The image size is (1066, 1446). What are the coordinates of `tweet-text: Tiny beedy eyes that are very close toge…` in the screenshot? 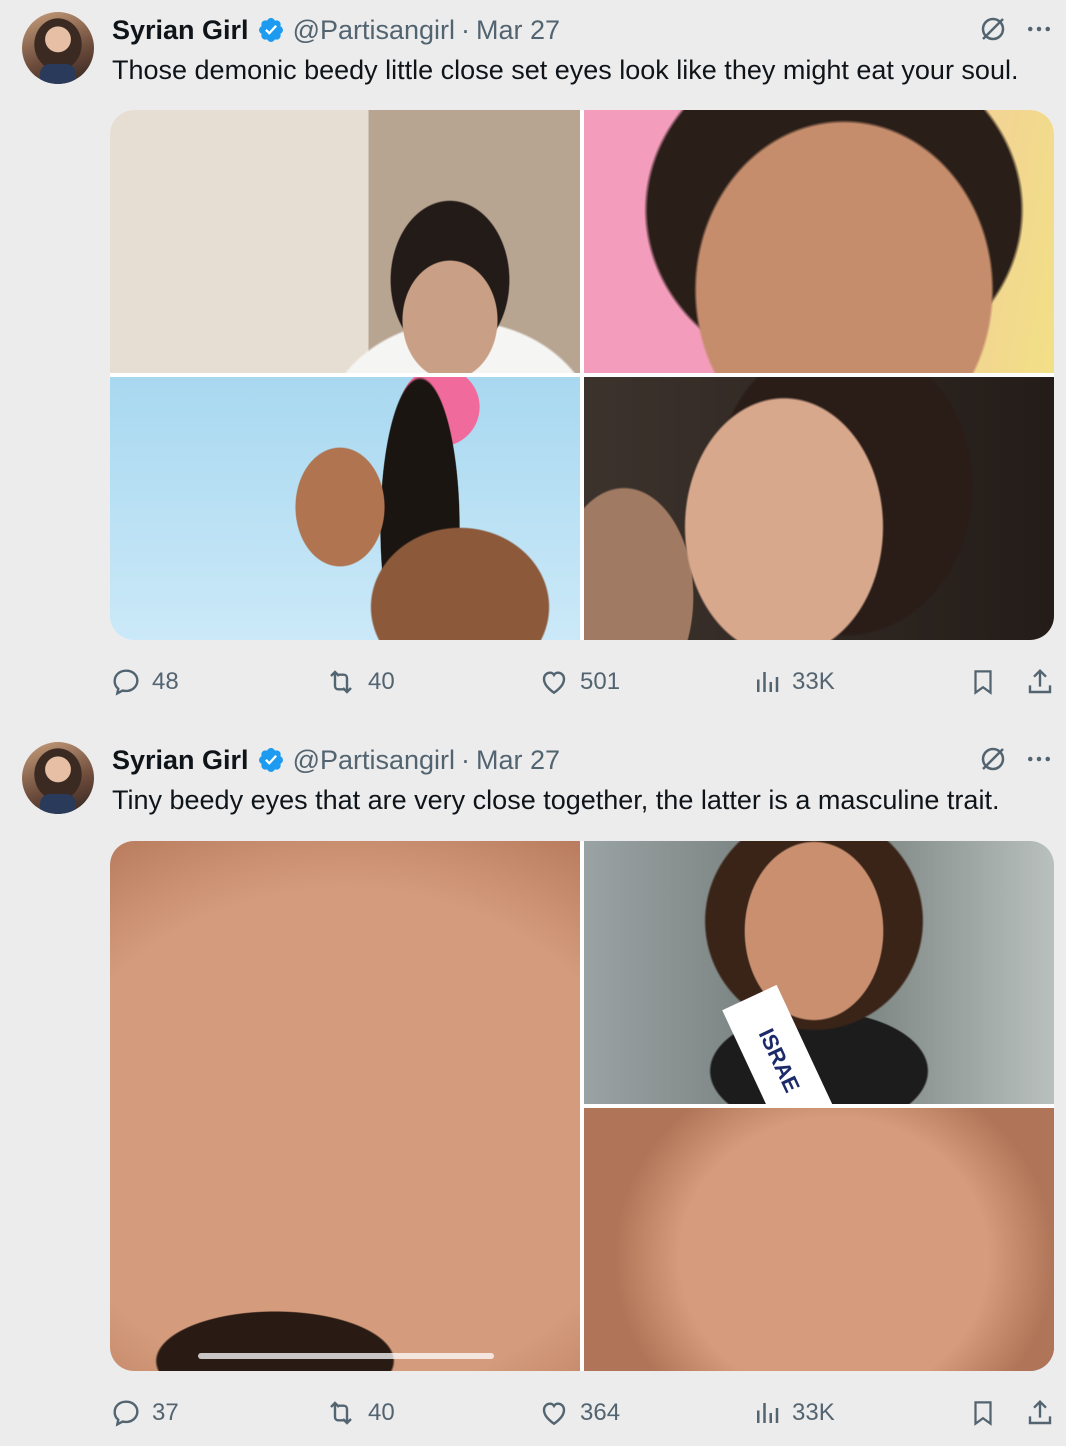 It's located at (556, 800).